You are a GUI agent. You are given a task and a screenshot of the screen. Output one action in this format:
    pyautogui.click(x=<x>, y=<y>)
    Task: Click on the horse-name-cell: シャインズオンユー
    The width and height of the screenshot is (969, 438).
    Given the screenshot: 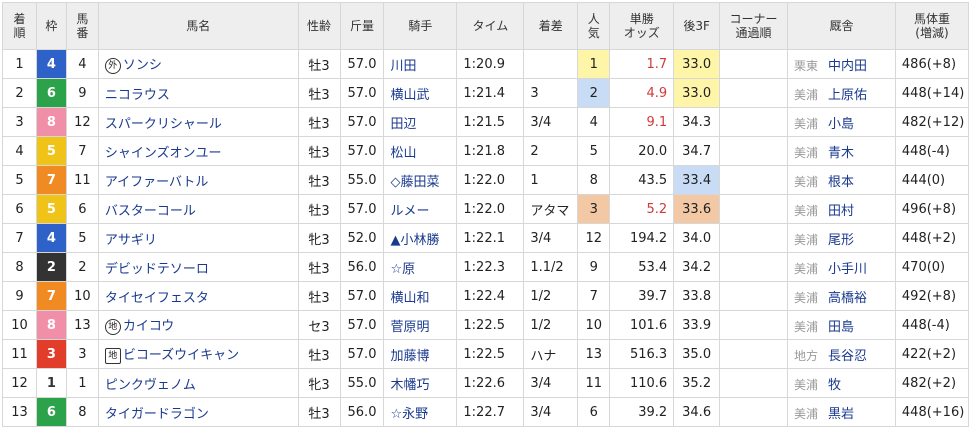 What is the action you would take?
    pyautogui.click(x=198, y=151)
    